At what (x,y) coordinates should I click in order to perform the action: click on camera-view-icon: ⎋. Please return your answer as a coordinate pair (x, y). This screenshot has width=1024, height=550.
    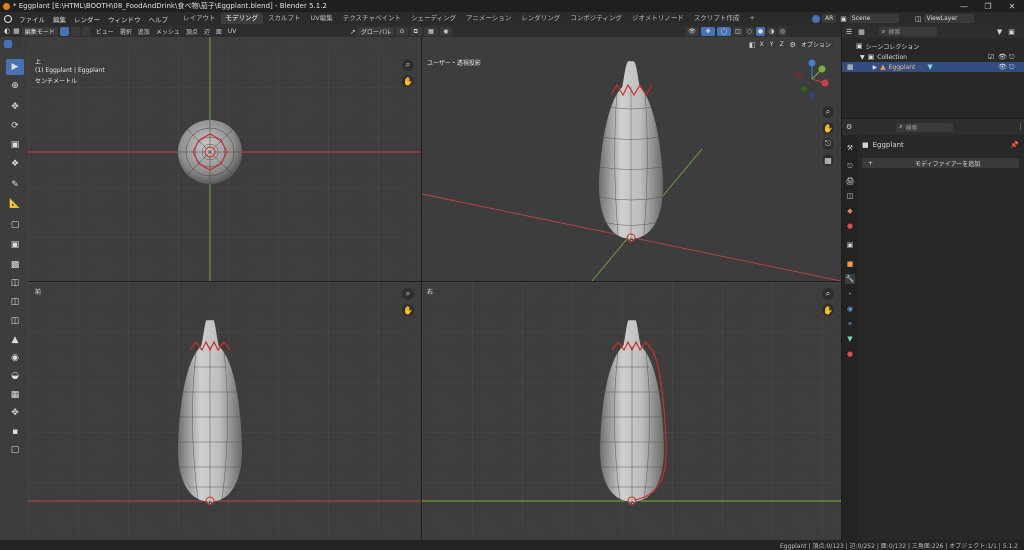
    Looking at the image, I should click on (828, 144).